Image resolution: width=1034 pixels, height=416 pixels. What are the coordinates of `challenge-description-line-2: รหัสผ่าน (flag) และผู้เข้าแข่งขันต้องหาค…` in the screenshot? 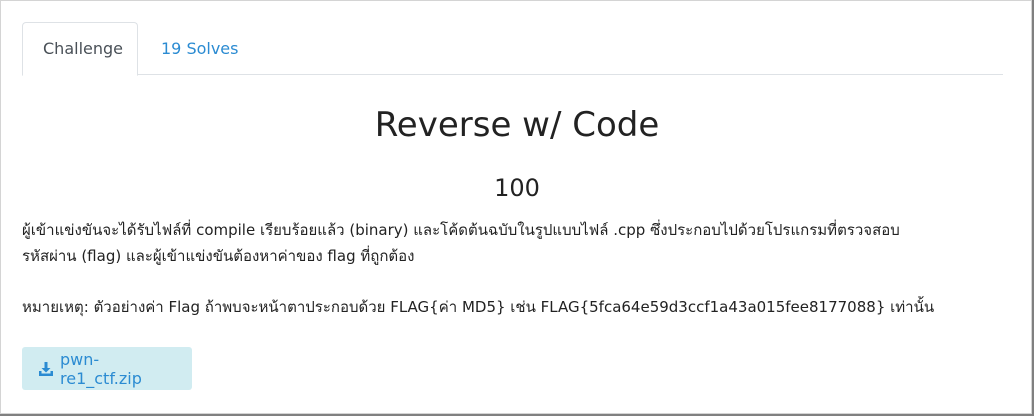 It's located at (218, 256).